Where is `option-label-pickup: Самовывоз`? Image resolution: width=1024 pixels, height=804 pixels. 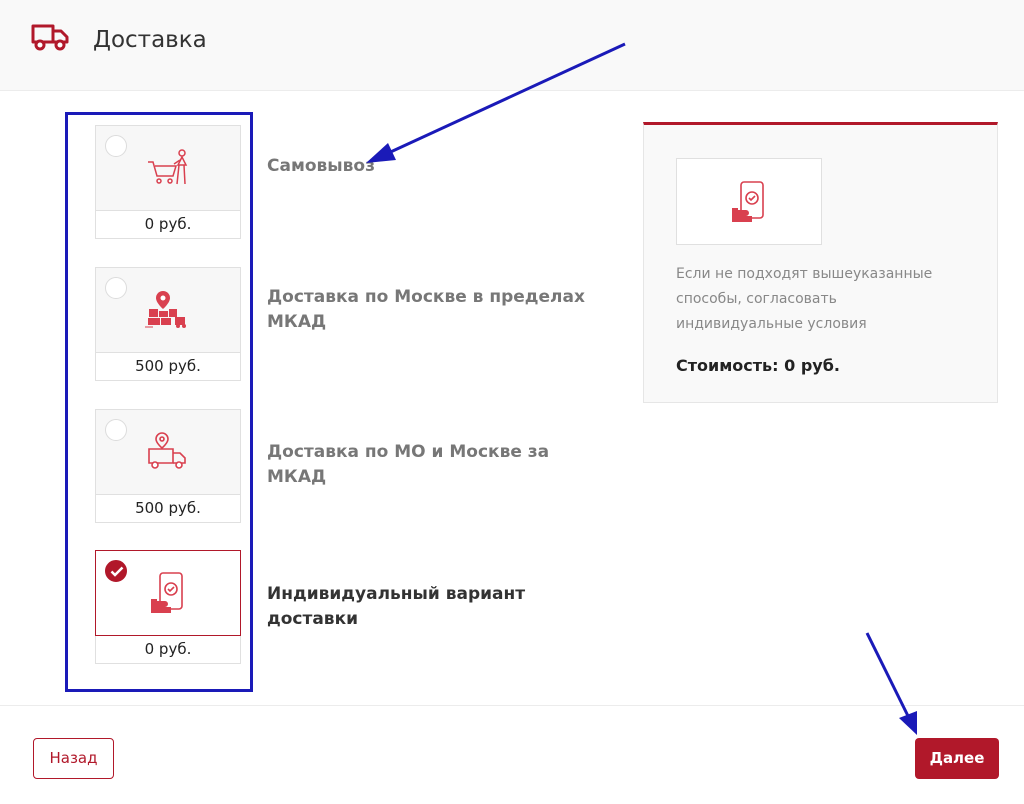 option-label-pickup: Самовывоз is located at coordinates (427, 166).